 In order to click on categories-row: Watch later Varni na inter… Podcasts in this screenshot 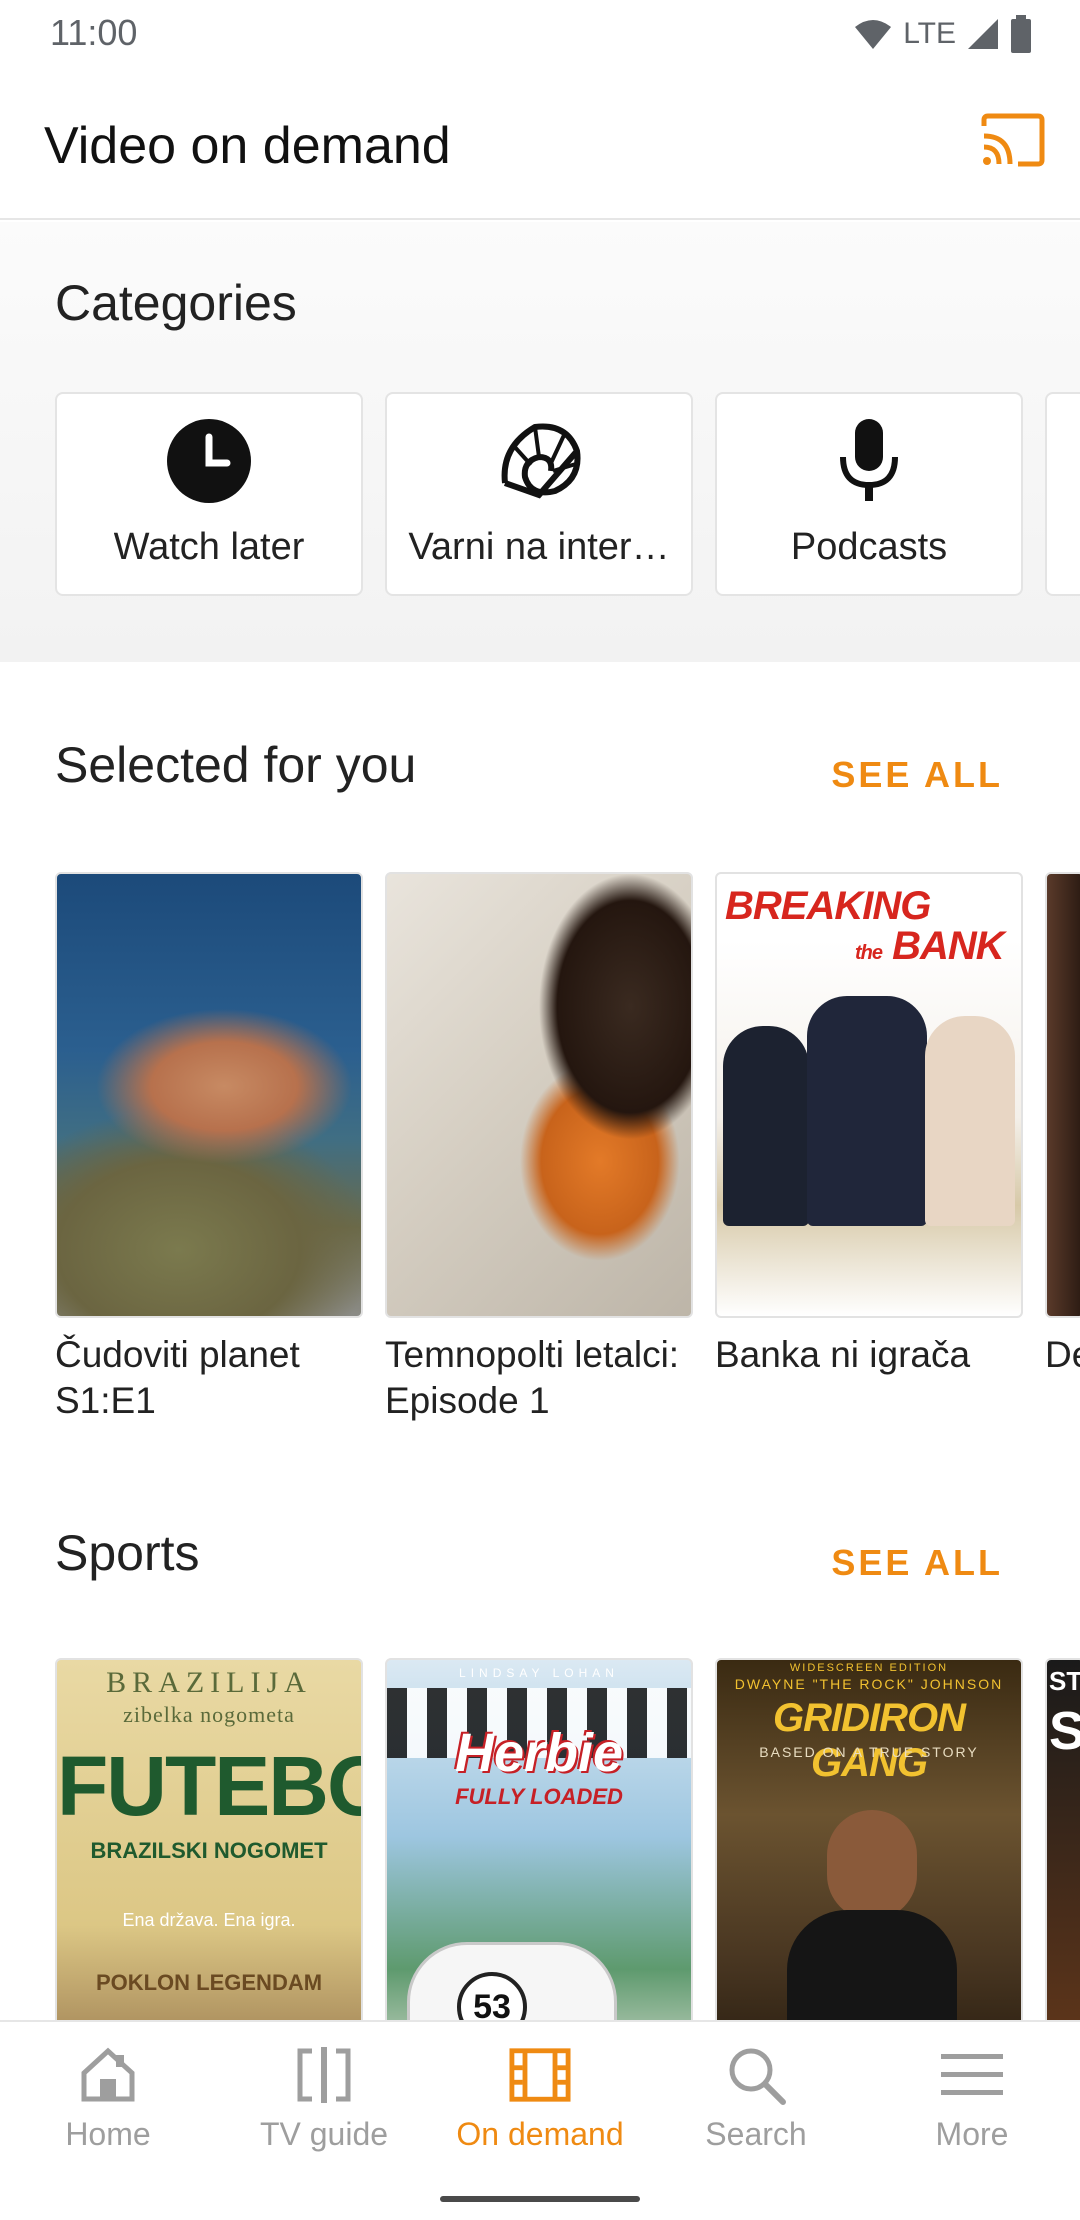, I will do `click(567, 494)`.